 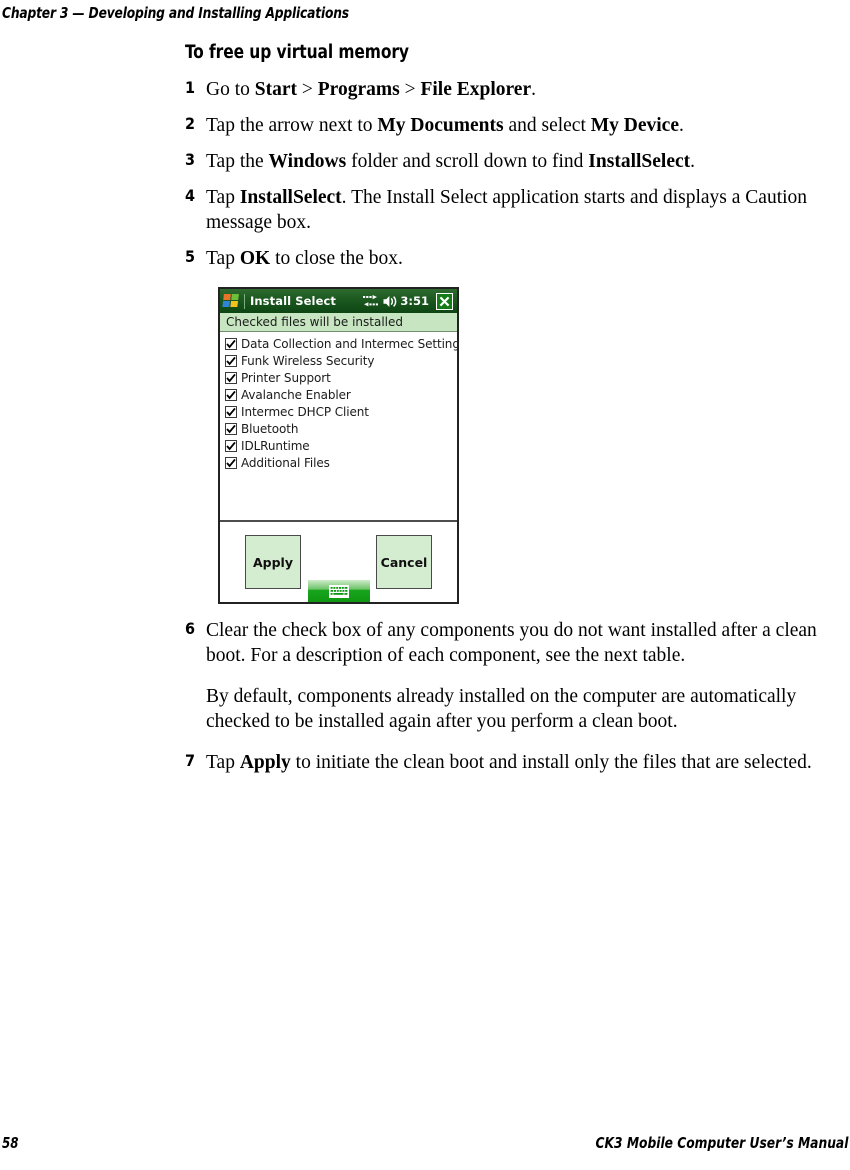 What do you see at coordinates (721, 1143) in the screenshot?
I see `manual-title: CK3 Mobile Computer User’s Manual` at bounding box center [721, 1143].